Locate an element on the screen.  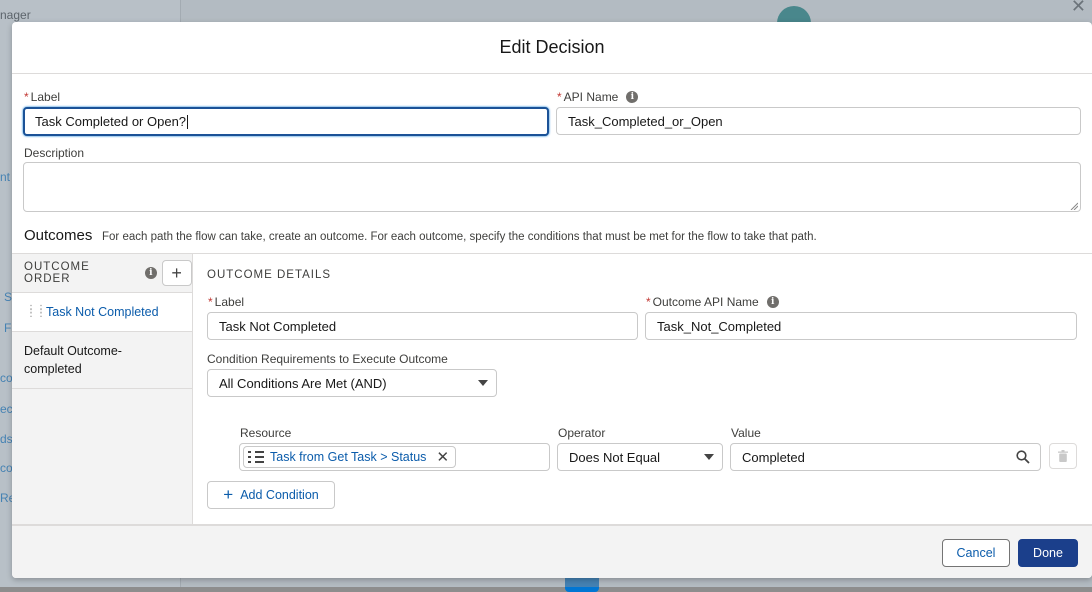
cancel-button-label: Cancel is located at coordinates (976, 553).